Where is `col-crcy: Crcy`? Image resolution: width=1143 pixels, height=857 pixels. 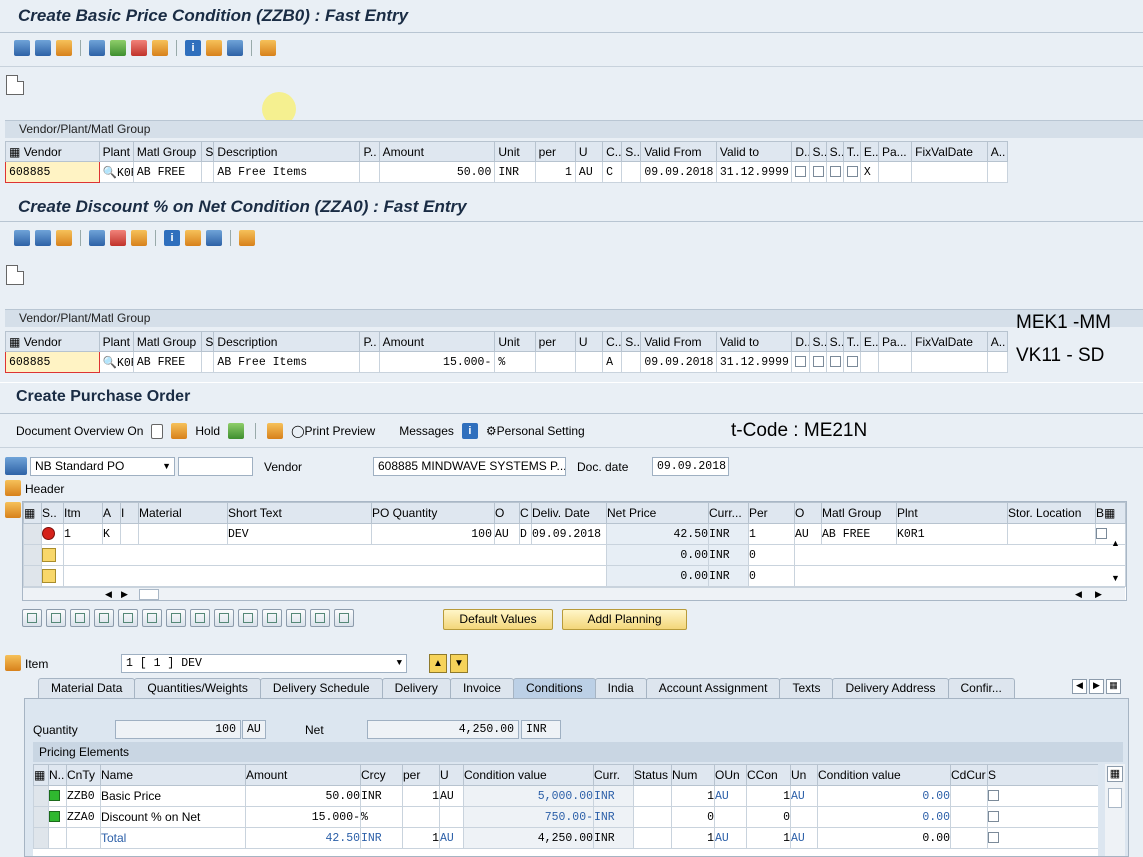
col-crcy: Crcy is located at coordinates (381, 775).